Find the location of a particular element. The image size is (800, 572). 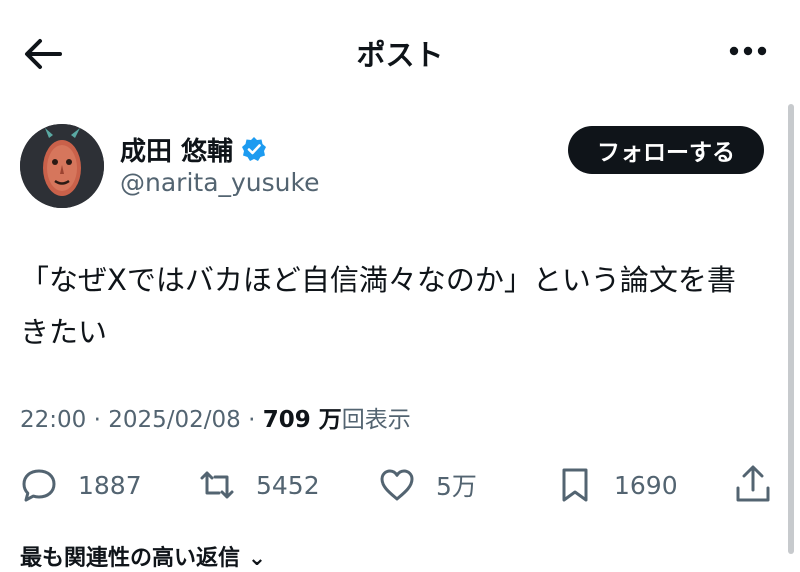

repost-action: 5452 is located at coordinates (259, 485).